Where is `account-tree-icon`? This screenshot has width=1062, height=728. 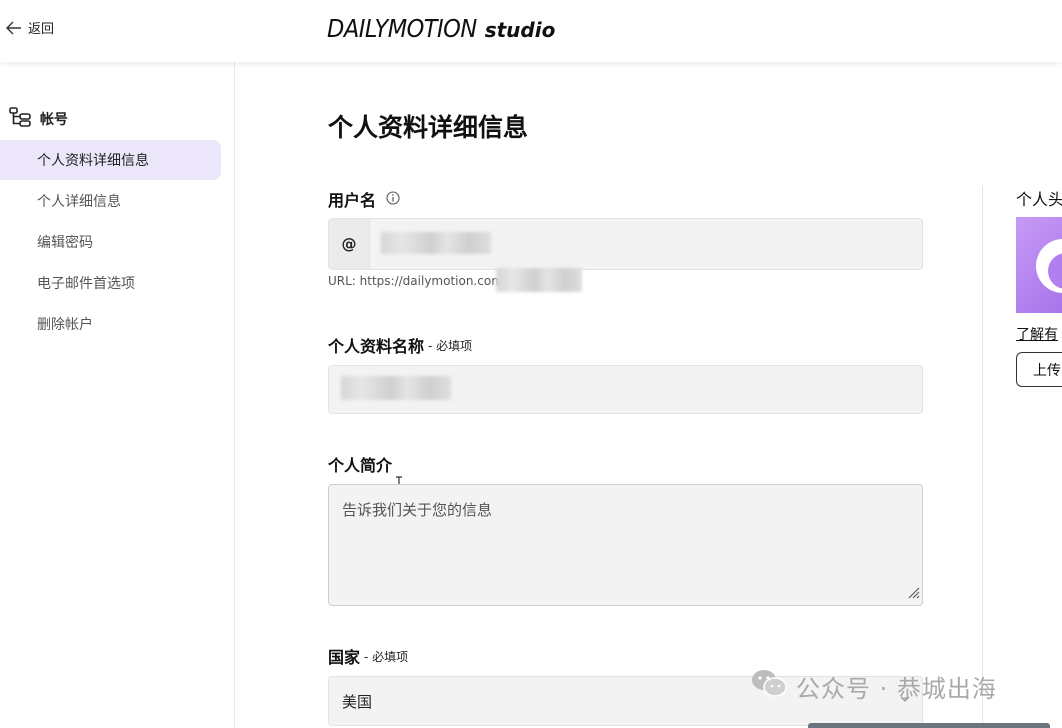
account-tree-icon is located at coordinates (20, 119).